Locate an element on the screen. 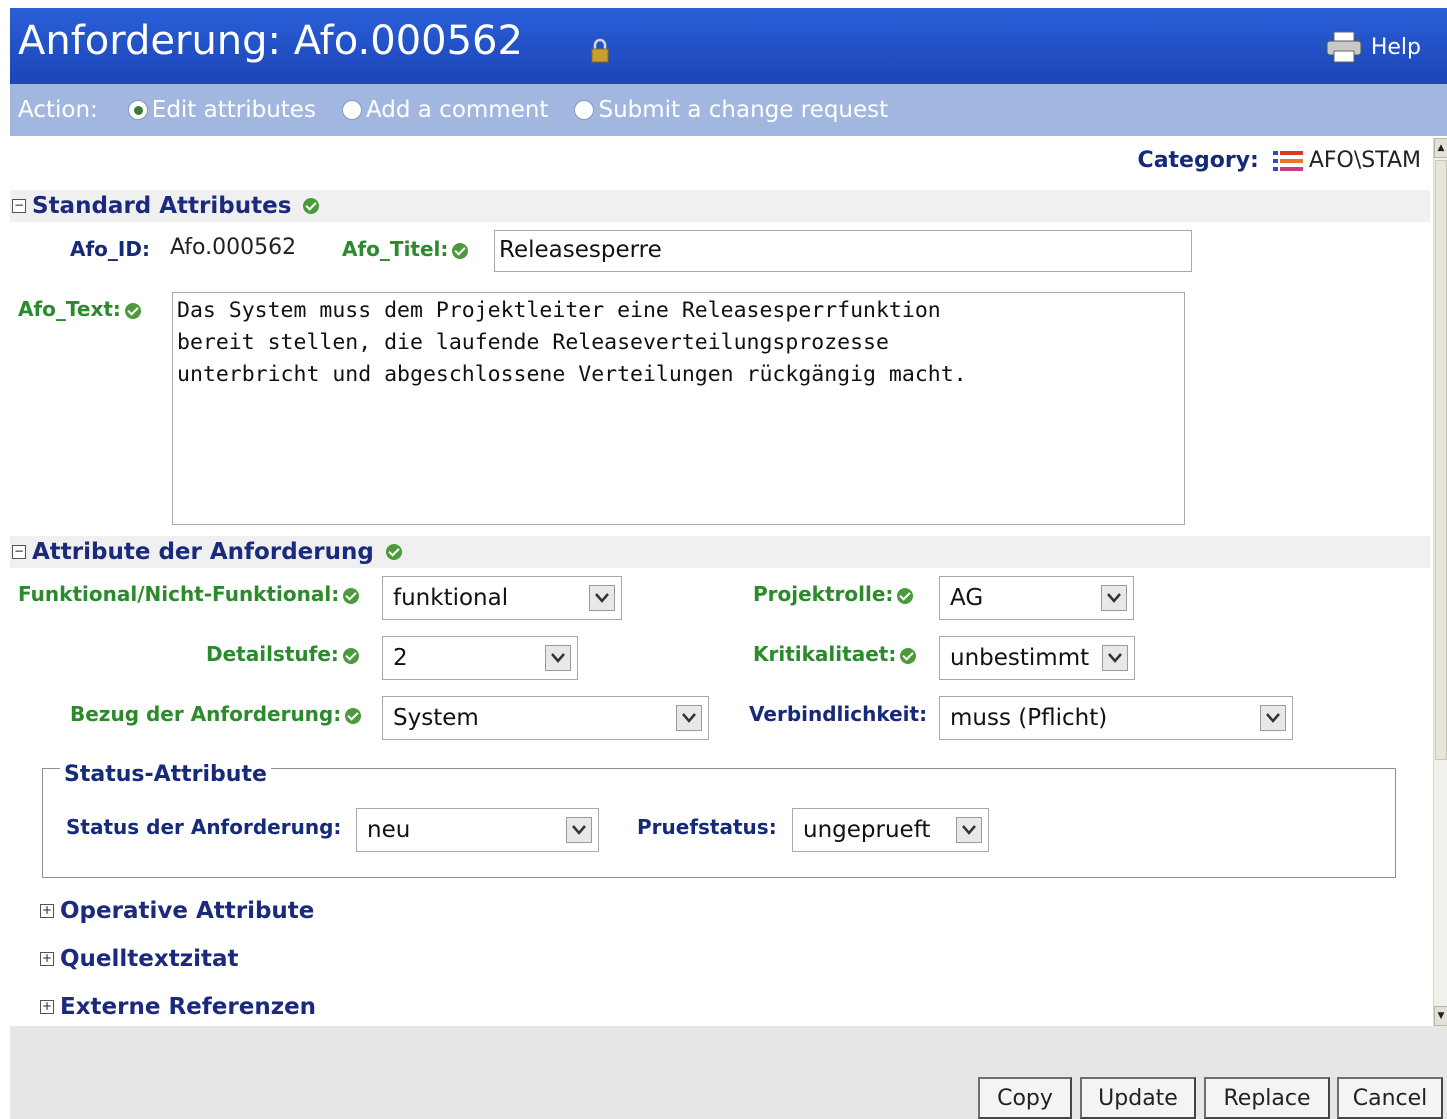 Image resolution: width=1447 pixels, height=1119 pixels. detailstufe-select-value: 2 is located at coordinates (400, 658).